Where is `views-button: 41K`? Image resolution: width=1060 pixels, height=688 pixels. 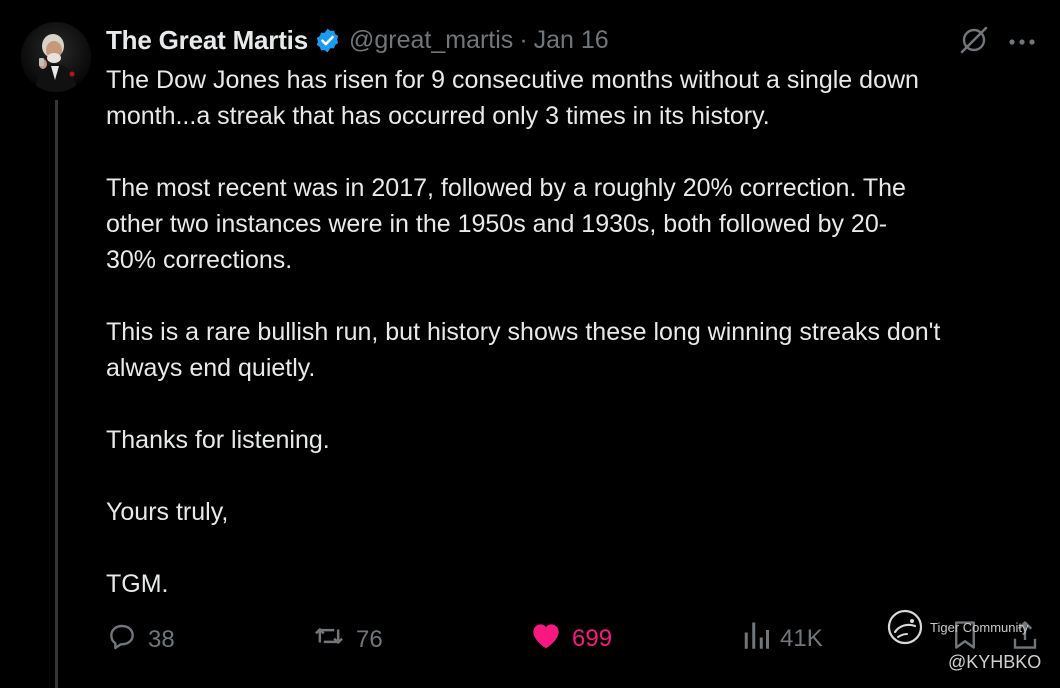
views-button: 41K is located at coordinates (782, 638).